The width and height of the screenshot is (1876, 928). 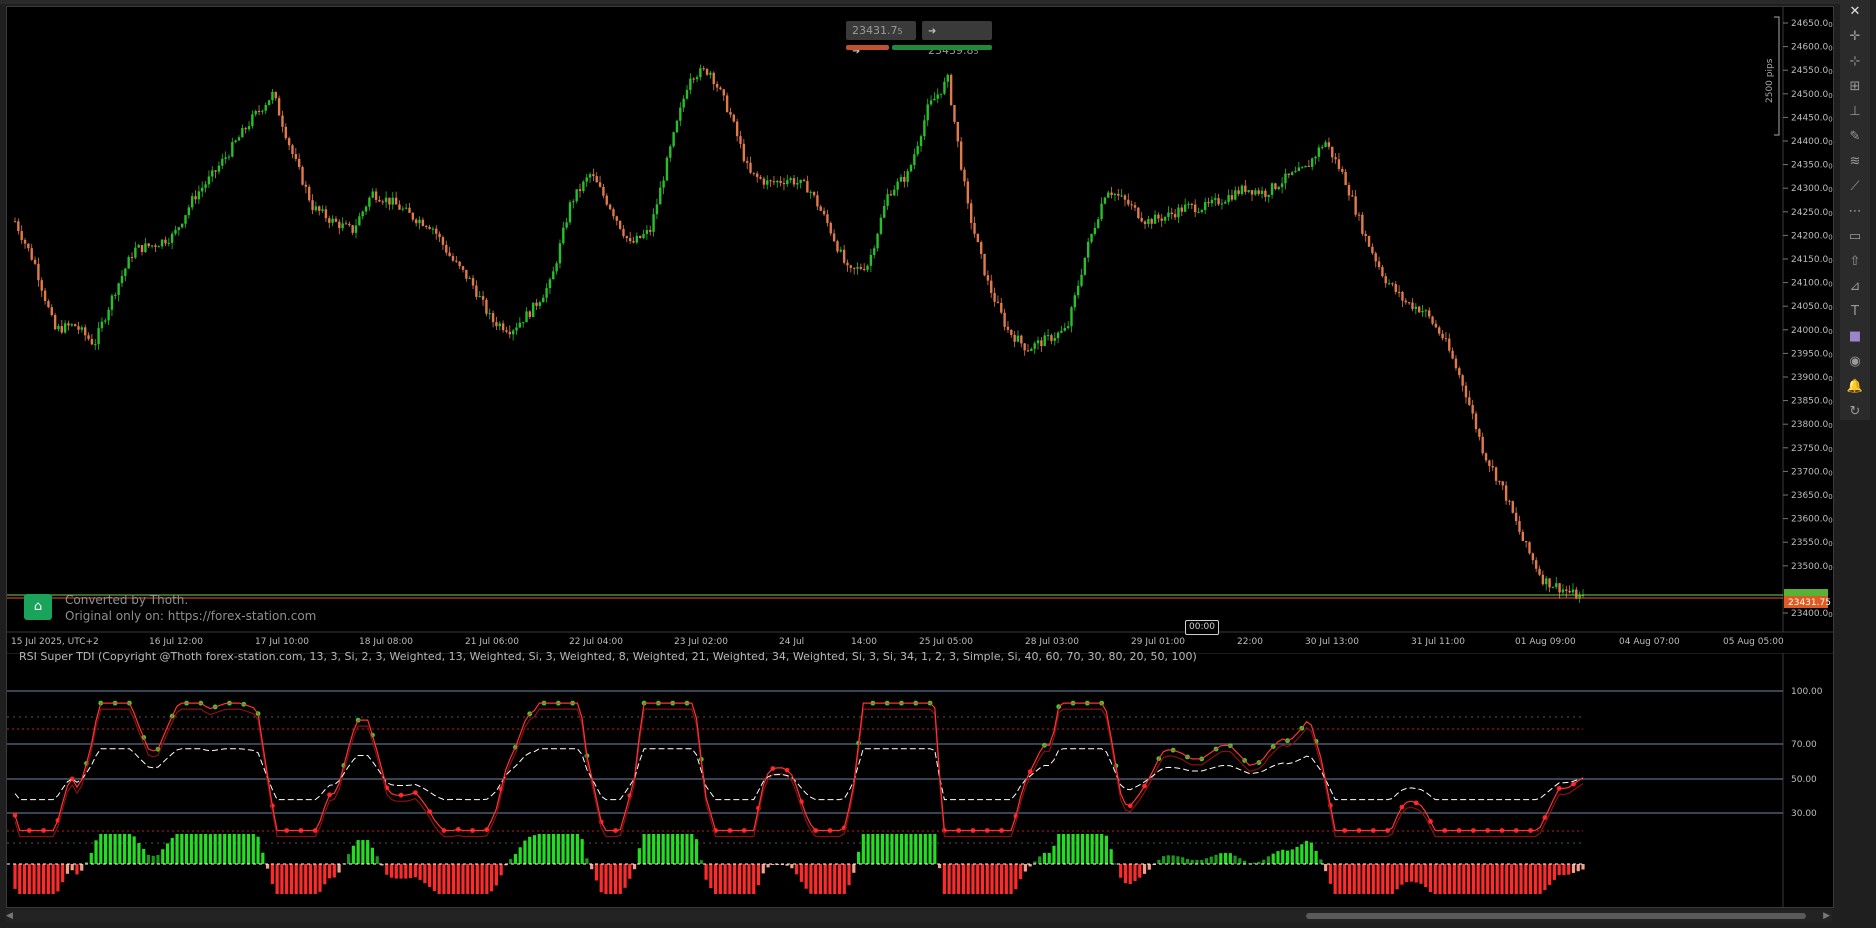 I want to click on crosshair-icon: ✛, so click(x=1855, y=37).